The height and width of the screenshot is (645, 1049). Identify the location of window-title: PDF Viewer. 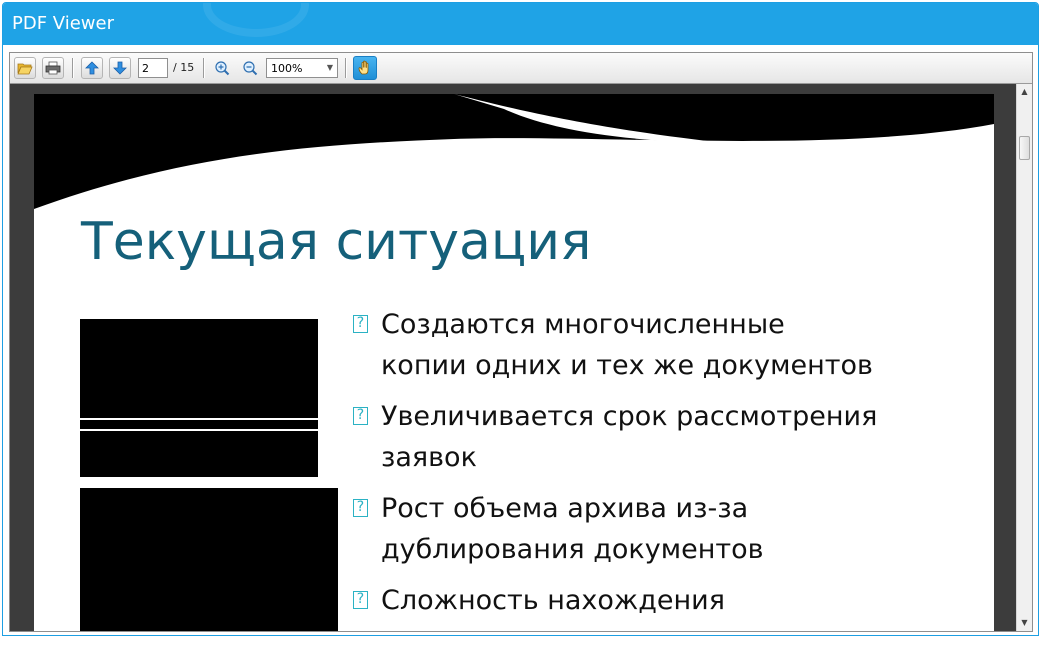
(63, 23).